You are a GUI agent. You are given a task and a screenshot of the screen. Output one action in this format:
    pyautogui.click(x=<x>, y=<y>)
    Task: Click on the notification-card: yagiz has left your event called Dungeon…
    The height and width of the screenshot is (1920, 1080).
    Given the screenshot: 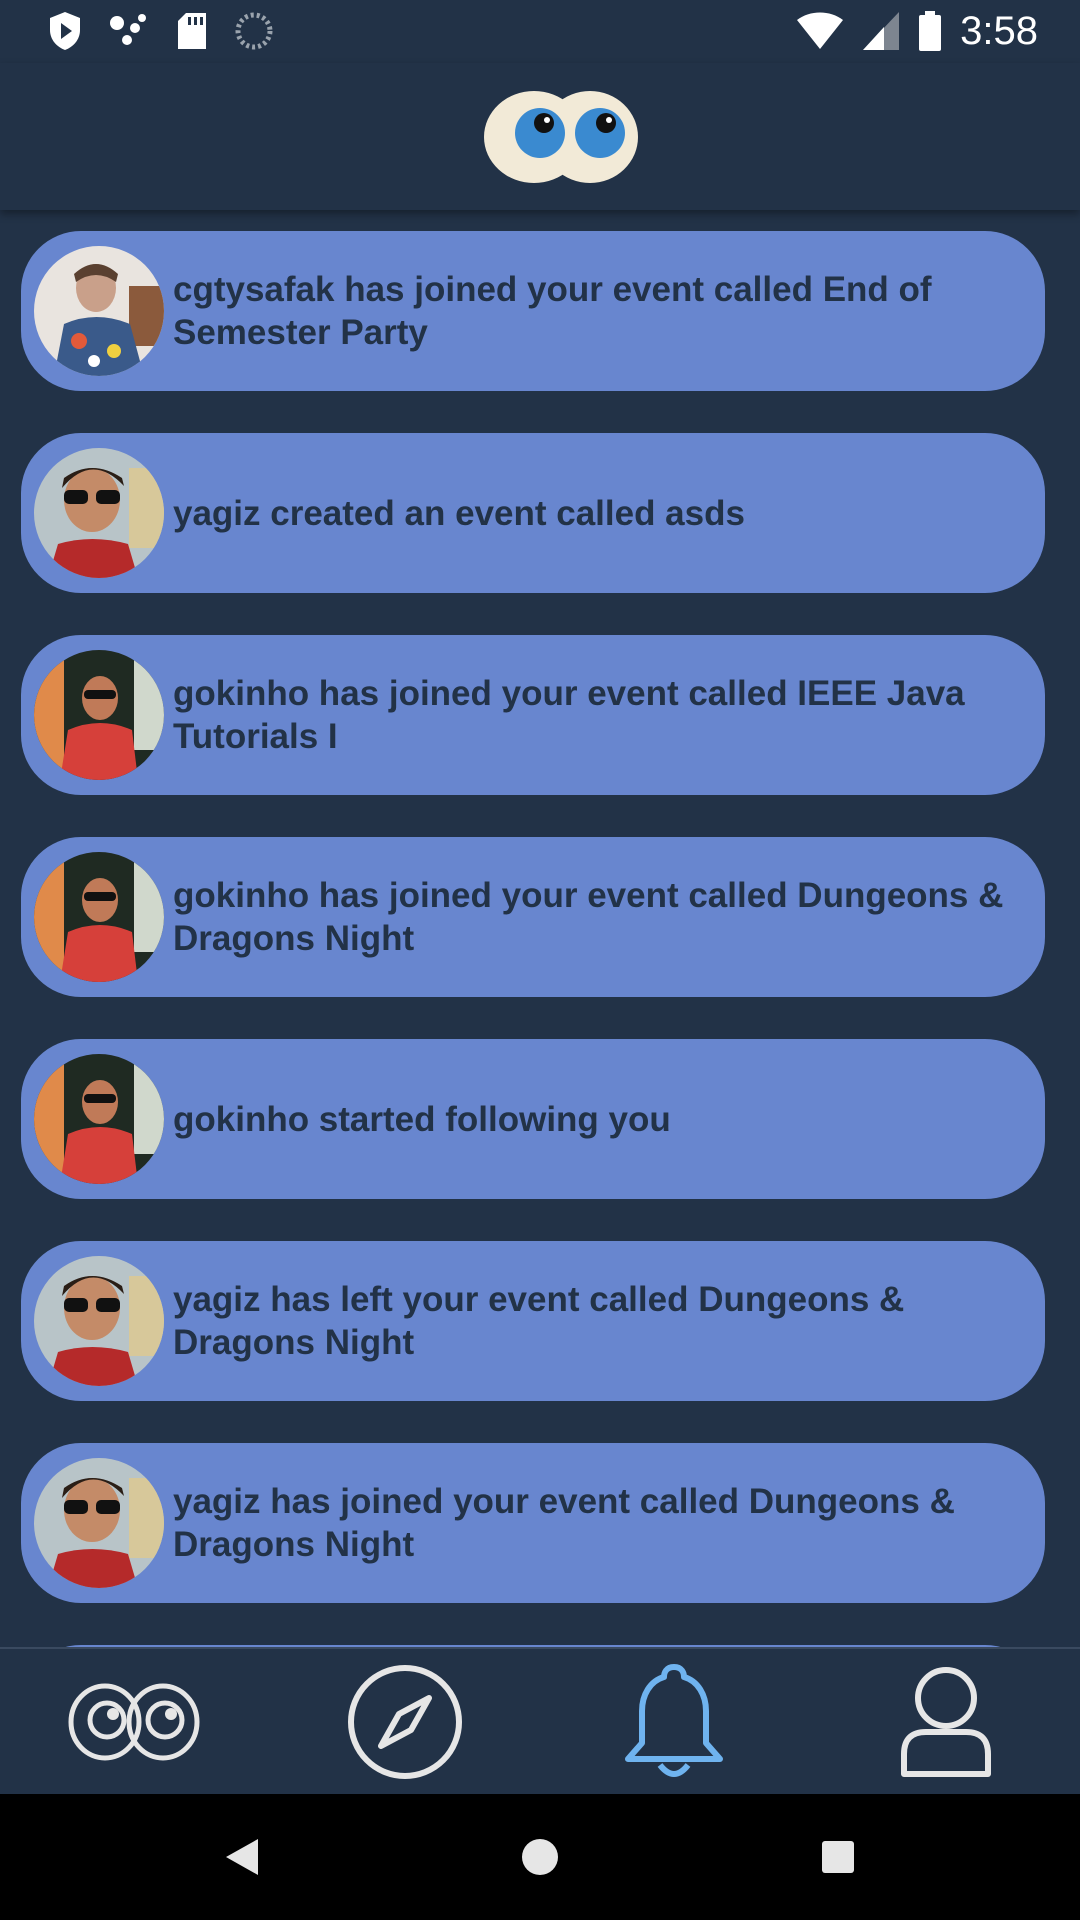 What is the action you would take?
    pyautogui.click(x=533, y=1321)
    